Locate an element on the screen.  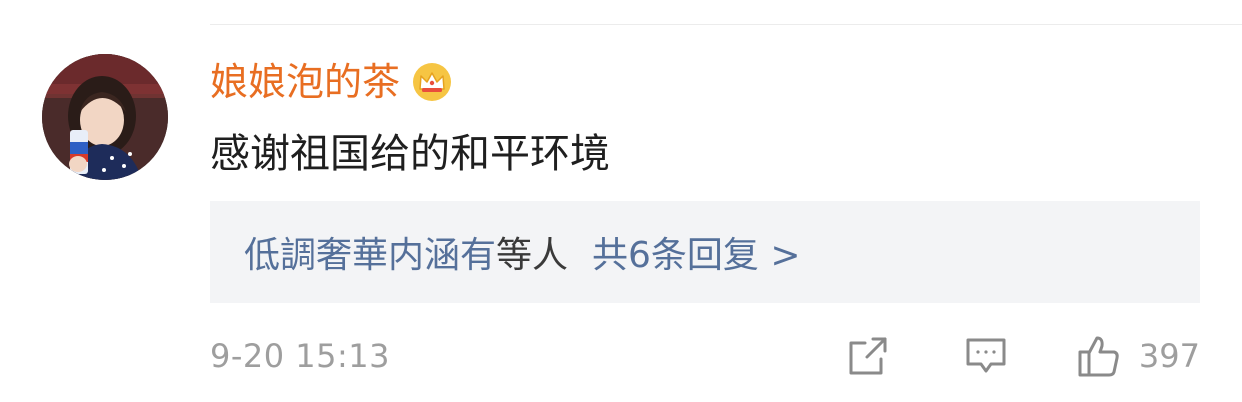
like-count: 397 is located at coordinates (1169, 356).